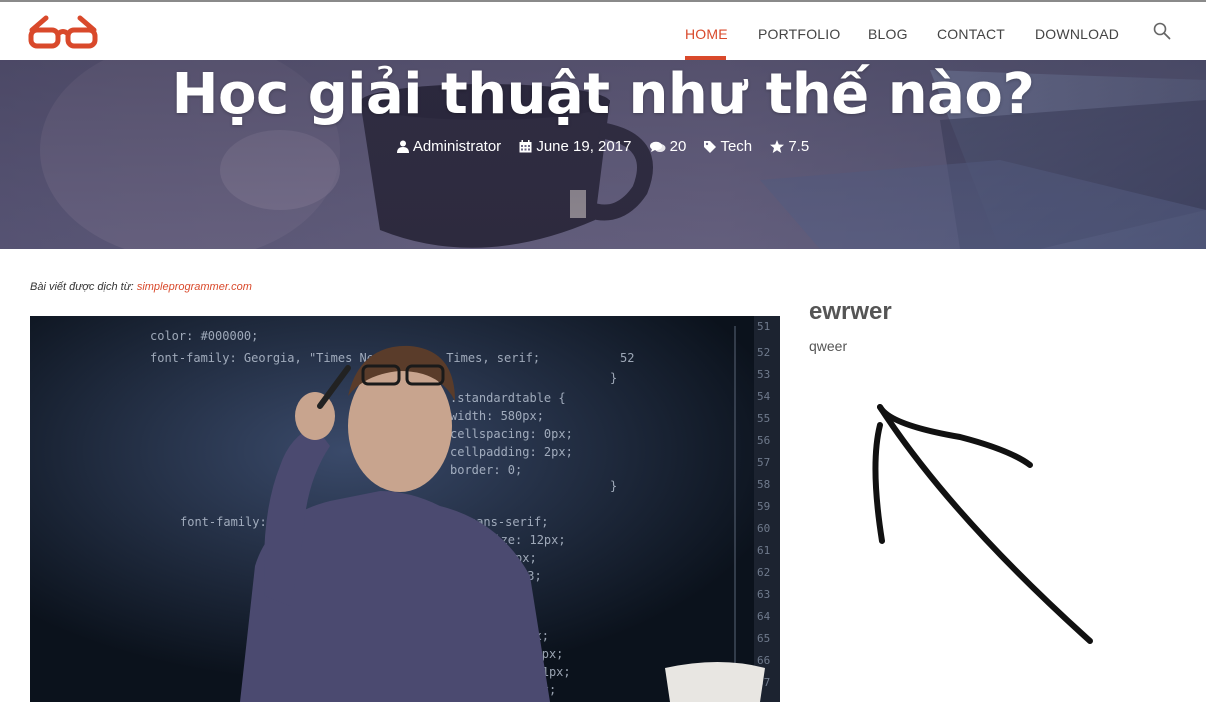  Describe the element at coordinates (763, 462) in the screenshot. I see `svg-text: 57` at that location.